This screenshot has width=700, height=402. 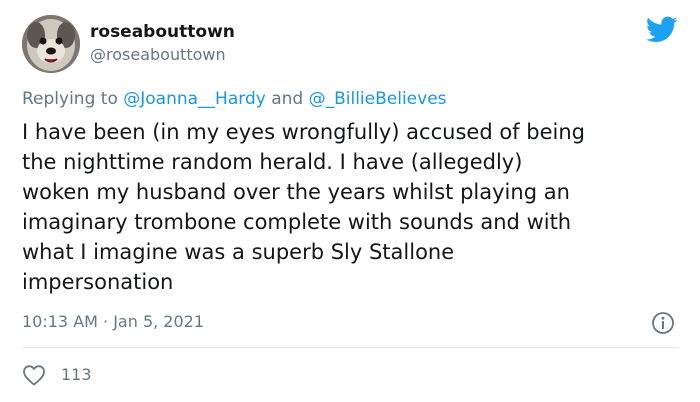 What do you see at coordinates (238, 252) in the screenshot?
I see `tweet-text-line: what I imagine was a superb Sly Stallone` at bounding box center [238, 252].